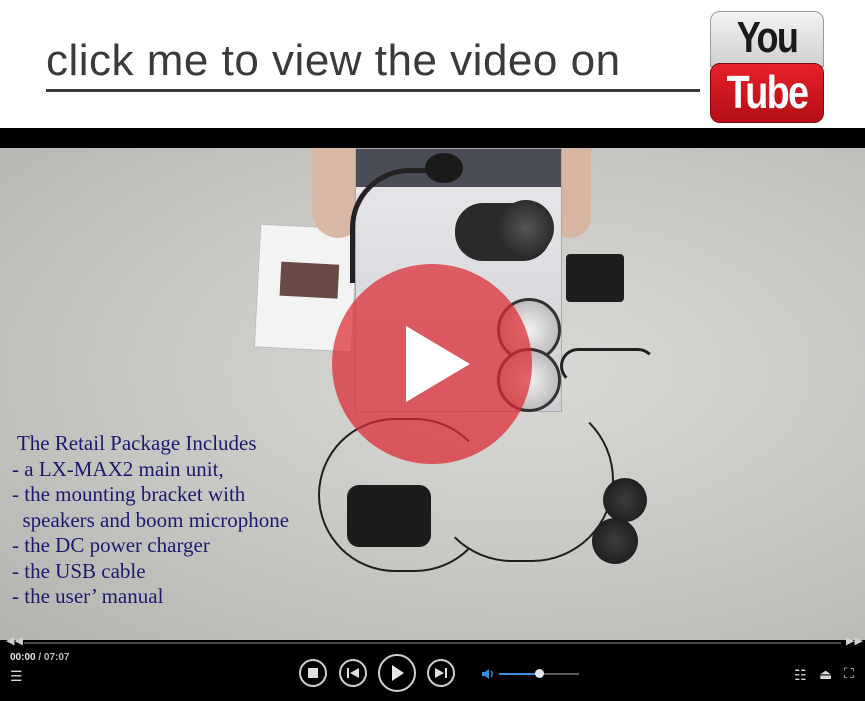 The image size is (865, 701). I want to click on volume-handle, so click(539, 673).